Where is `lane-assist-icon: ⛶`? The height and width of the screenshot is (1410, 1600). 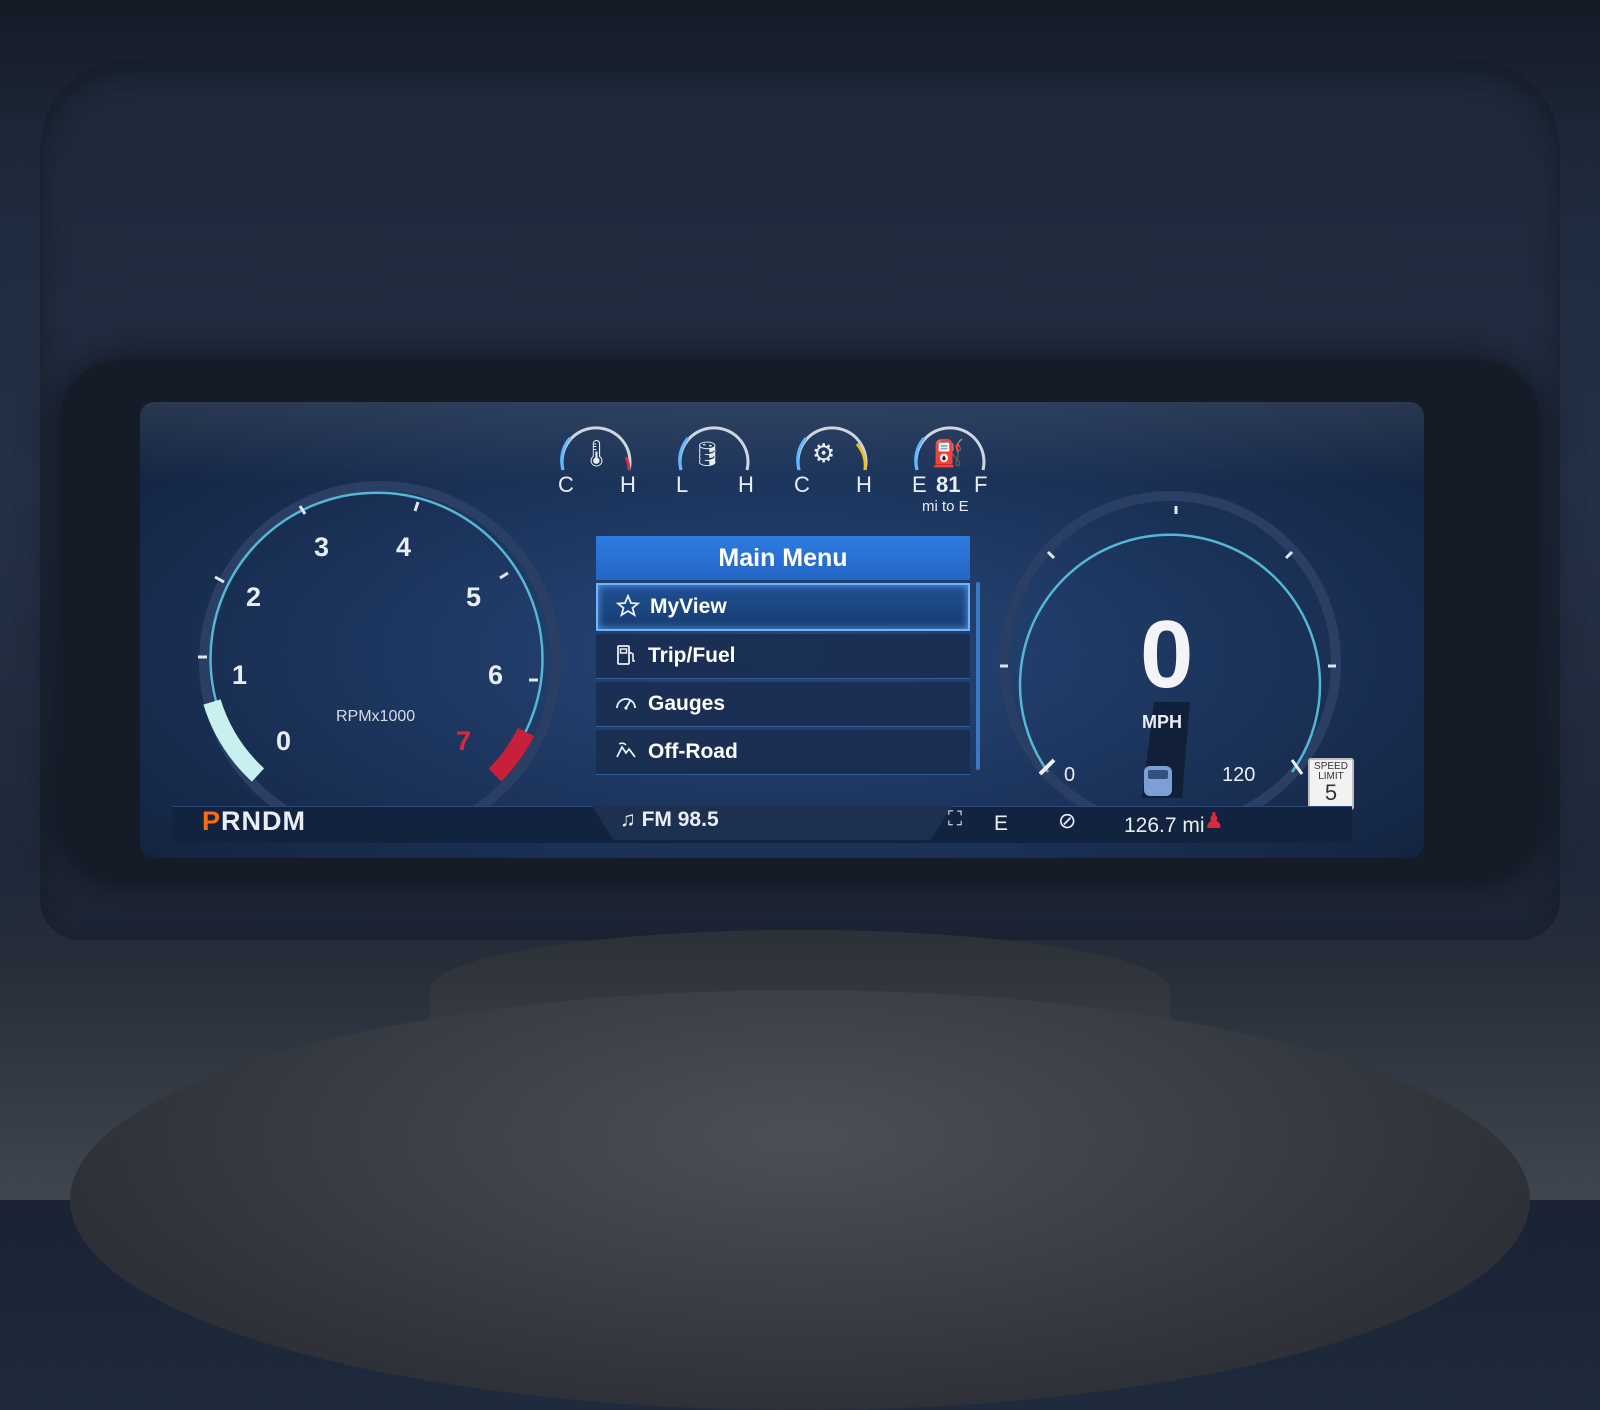 lane-assist-icon: ⛶ is located at coordinates (955, 819).